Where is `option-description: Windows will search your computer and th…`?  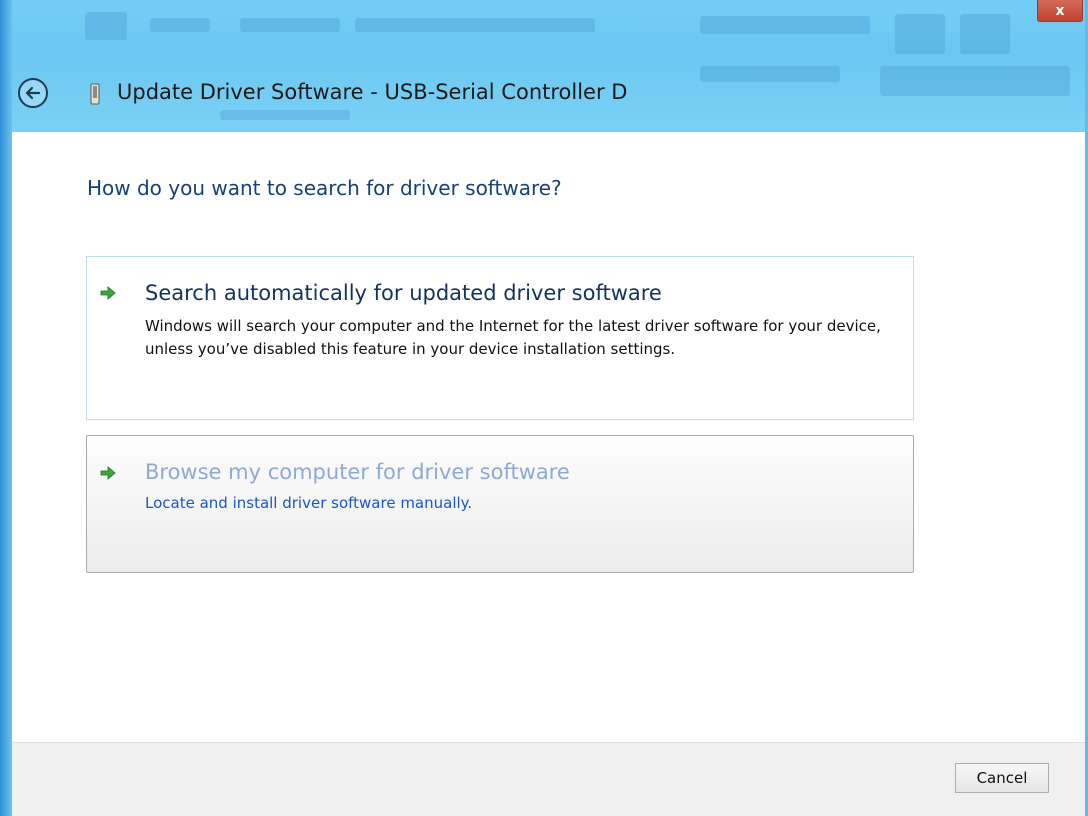 option-description: Windows will search your computer and th… is located at coordinates (513, 337).